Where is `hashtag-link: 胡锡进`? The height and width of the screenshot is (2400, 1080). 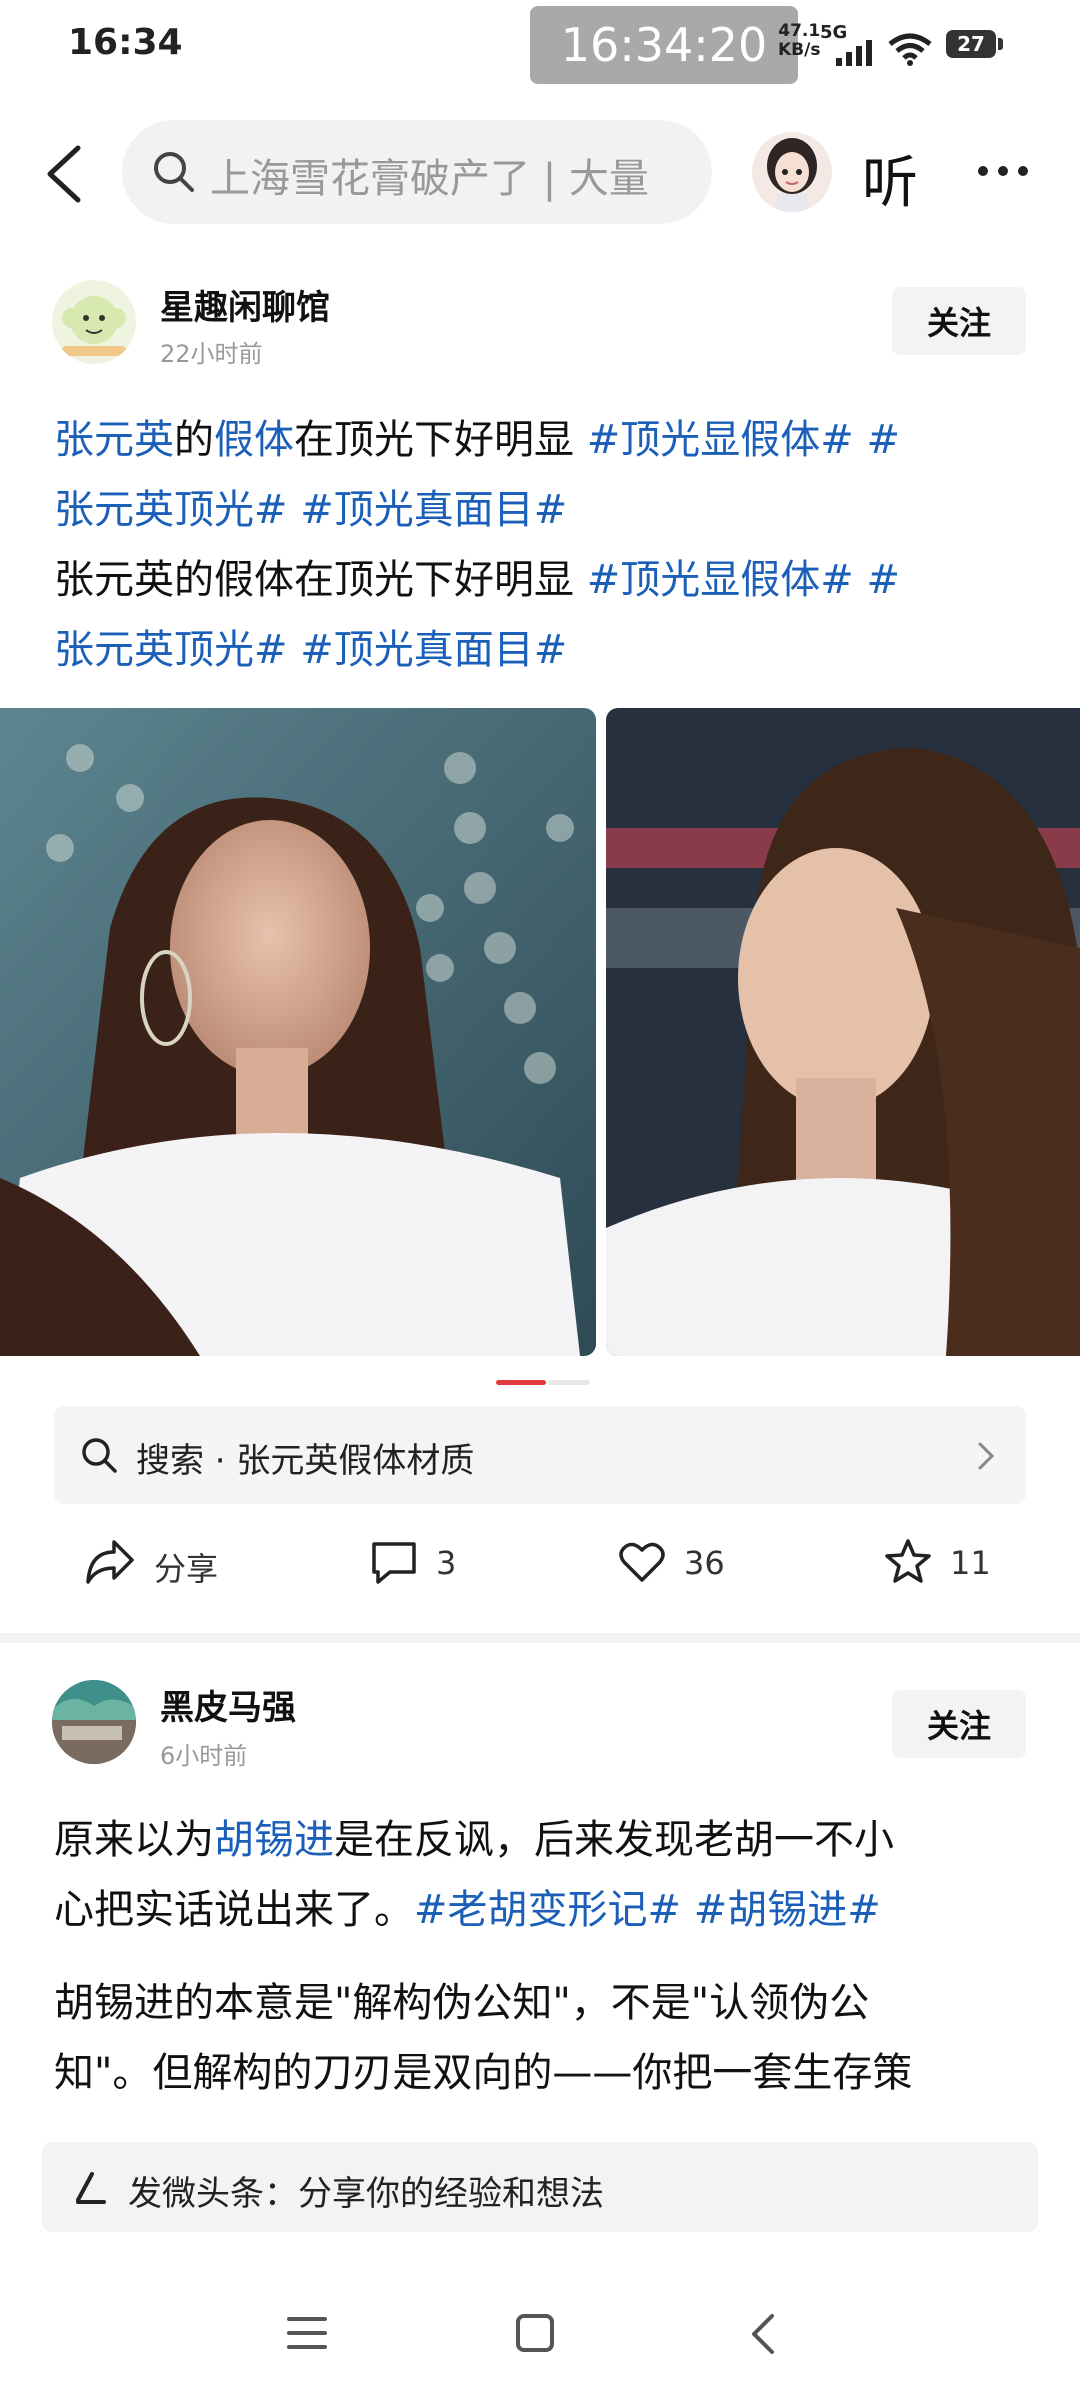
hashtag-link: 胡锡进 is located at coordinates (274, 1840).